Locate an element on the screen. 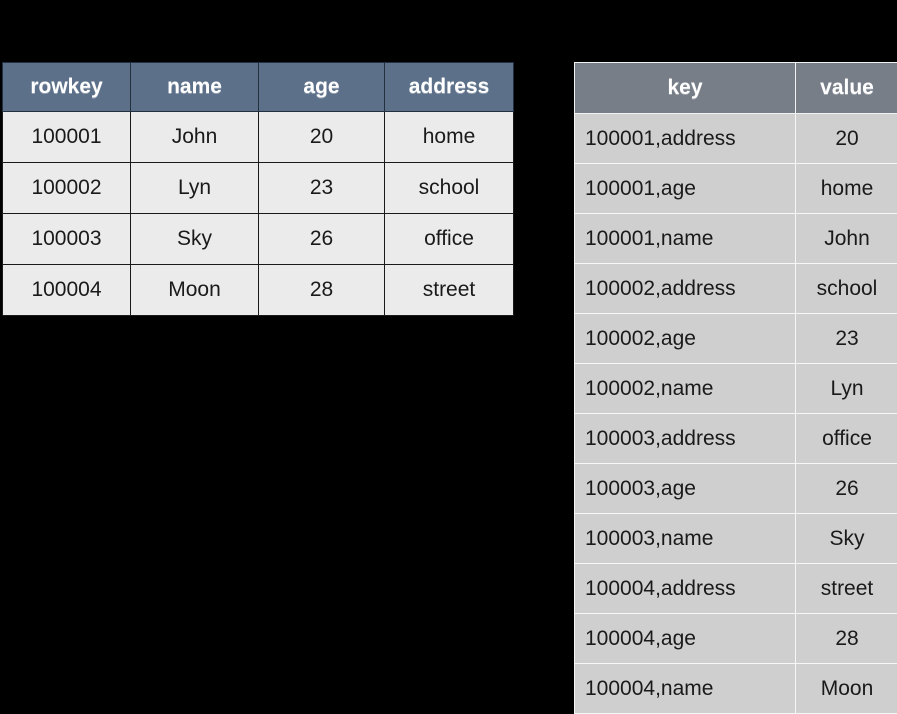 The height and width of the screenshot is (714, 897). keyvalue-table-header: key value is located at coordinates (736, 88).